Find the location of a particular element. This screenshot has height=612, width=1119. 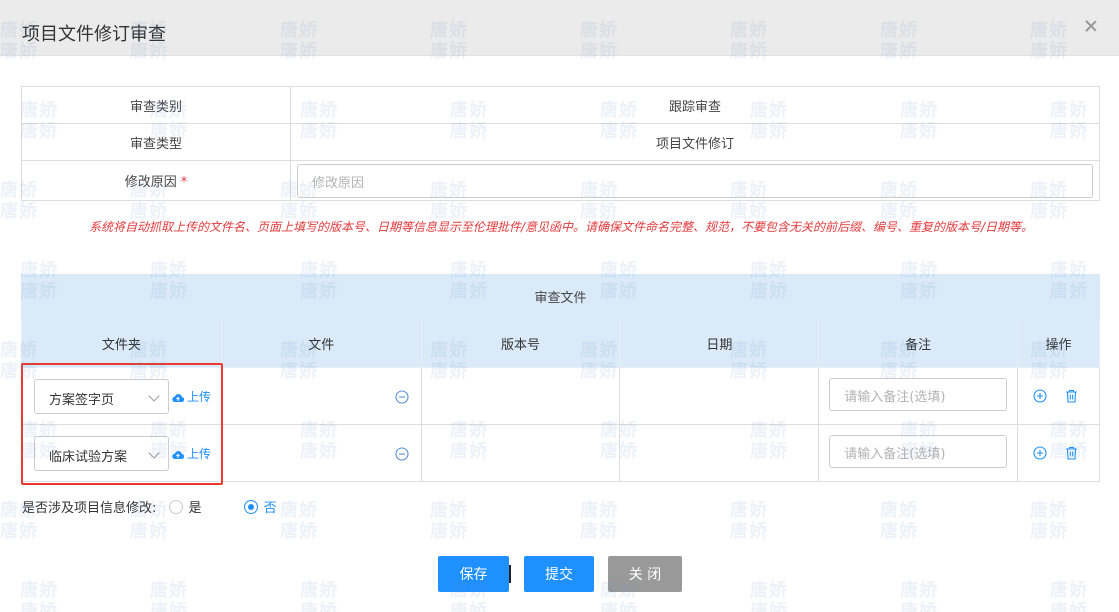

close-button: 关 闭 is located at coordinates (645, 574).